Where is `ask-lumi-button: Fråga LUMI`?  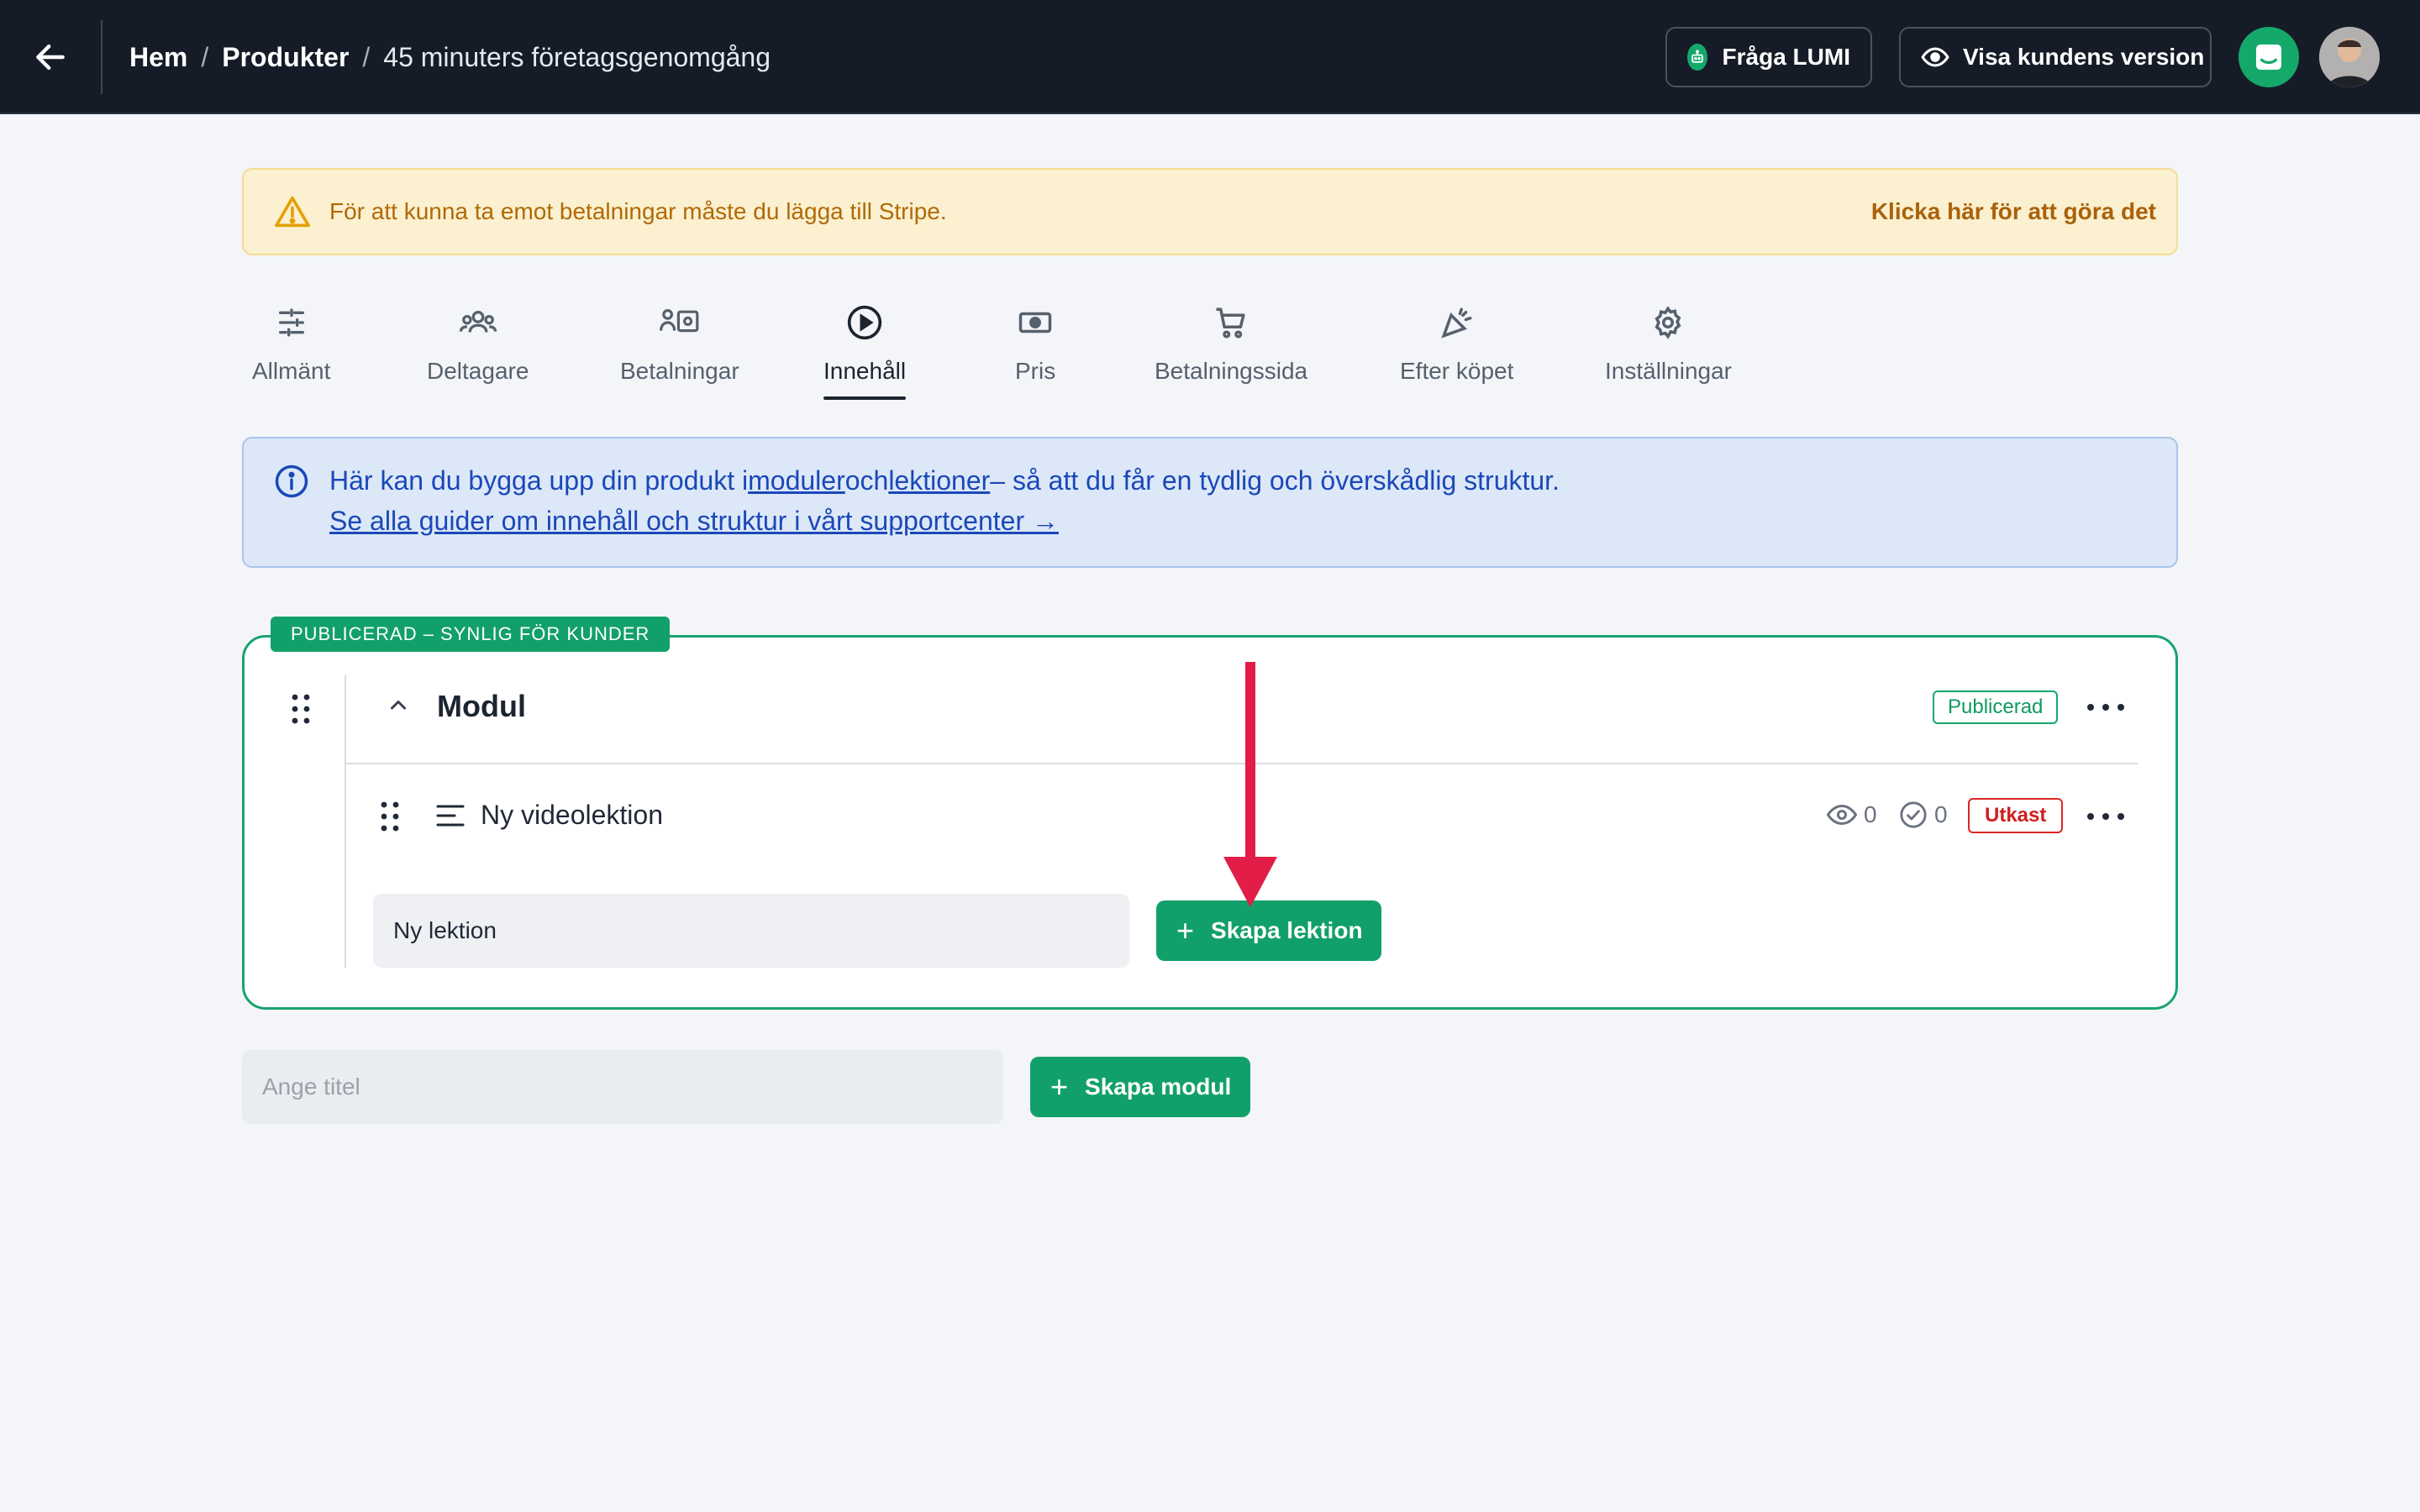
ask-lumi-button: Fråga LUMI is located at coordinates (1768, 57).